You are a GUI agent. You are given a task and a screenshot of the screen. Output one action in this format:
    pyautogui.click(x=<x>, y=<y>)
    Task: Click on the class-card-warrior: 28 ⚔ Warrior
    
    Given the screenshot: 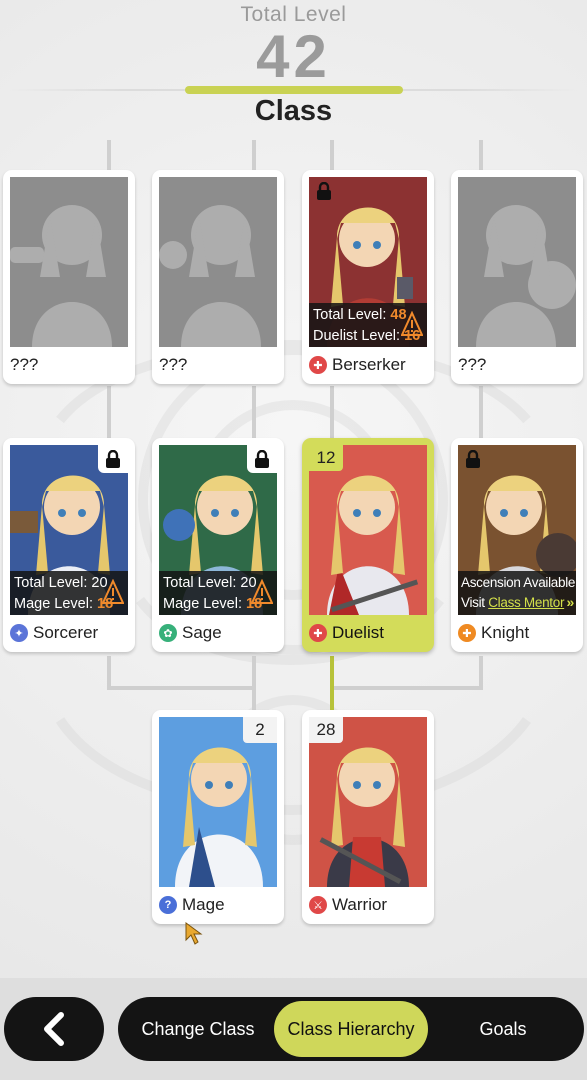 What is the action you would take?
    pyautogui.click(x=368, y=817)
    